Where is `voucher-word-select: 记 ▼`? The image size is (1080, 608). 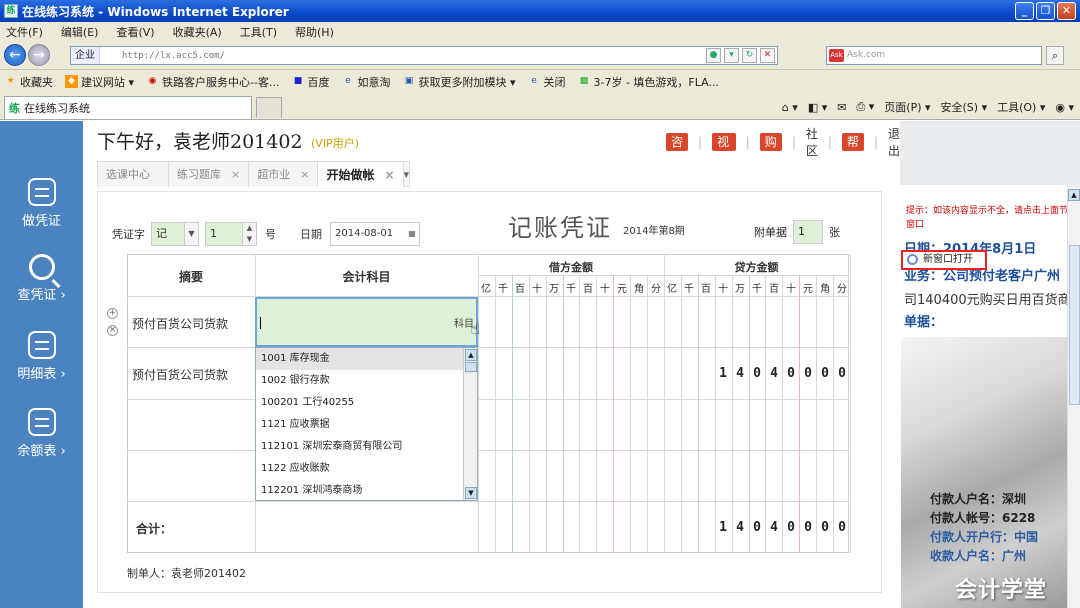 voucher-word-select: 记 ▼ is located at coordinates (175, 234).